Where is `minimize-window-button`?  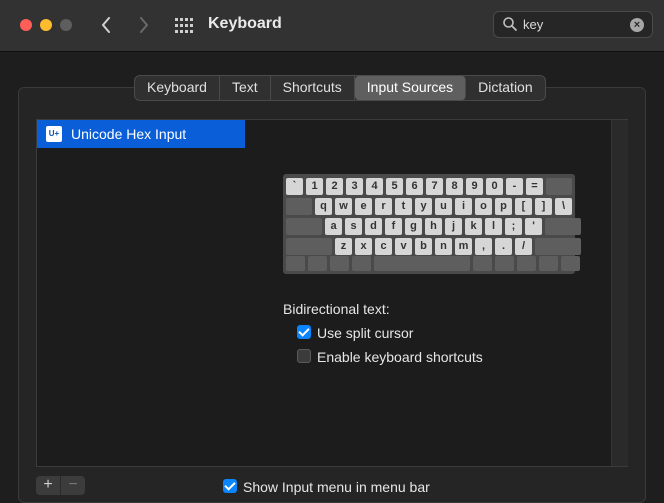 minimize-window-button is located at coordinates (46, 25).